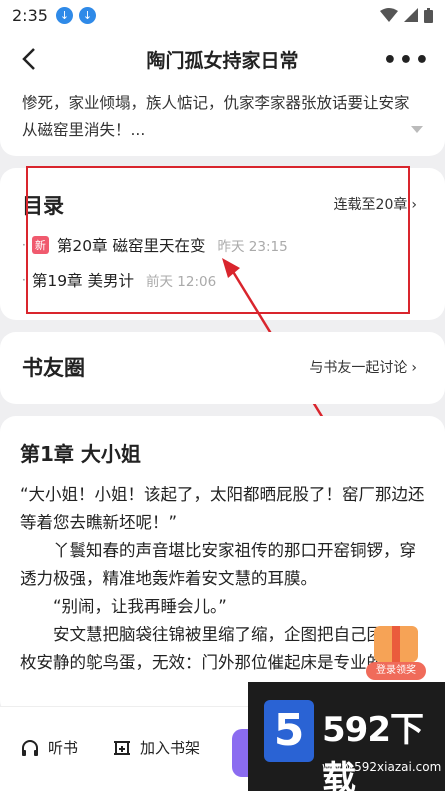  What do you see at coordinates (80, 454) in the screenshot?
I see `chapter-heading: 第1章 大小姐` at bounding box center [80, 454].